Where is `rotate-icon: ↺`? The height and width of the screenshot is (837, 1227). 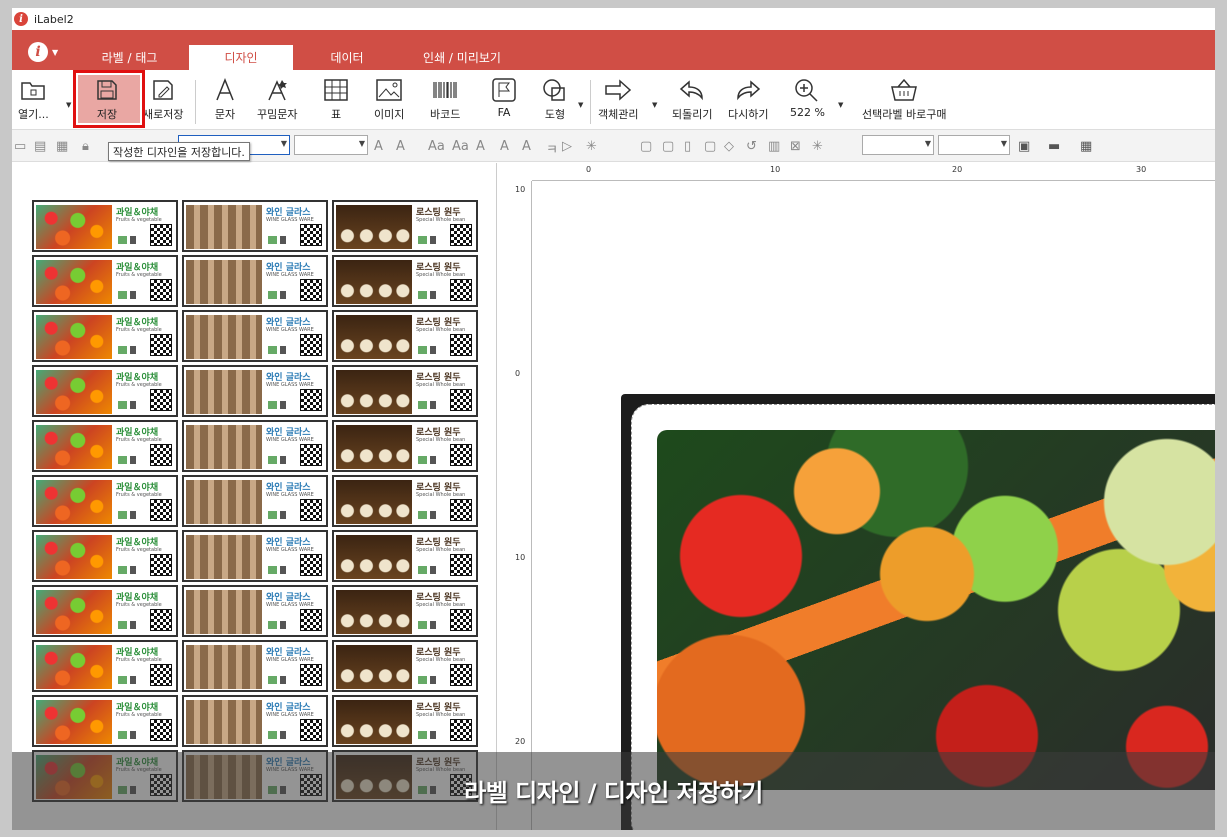
rotate-icon: ↺ is located at coordinates (751, 146).